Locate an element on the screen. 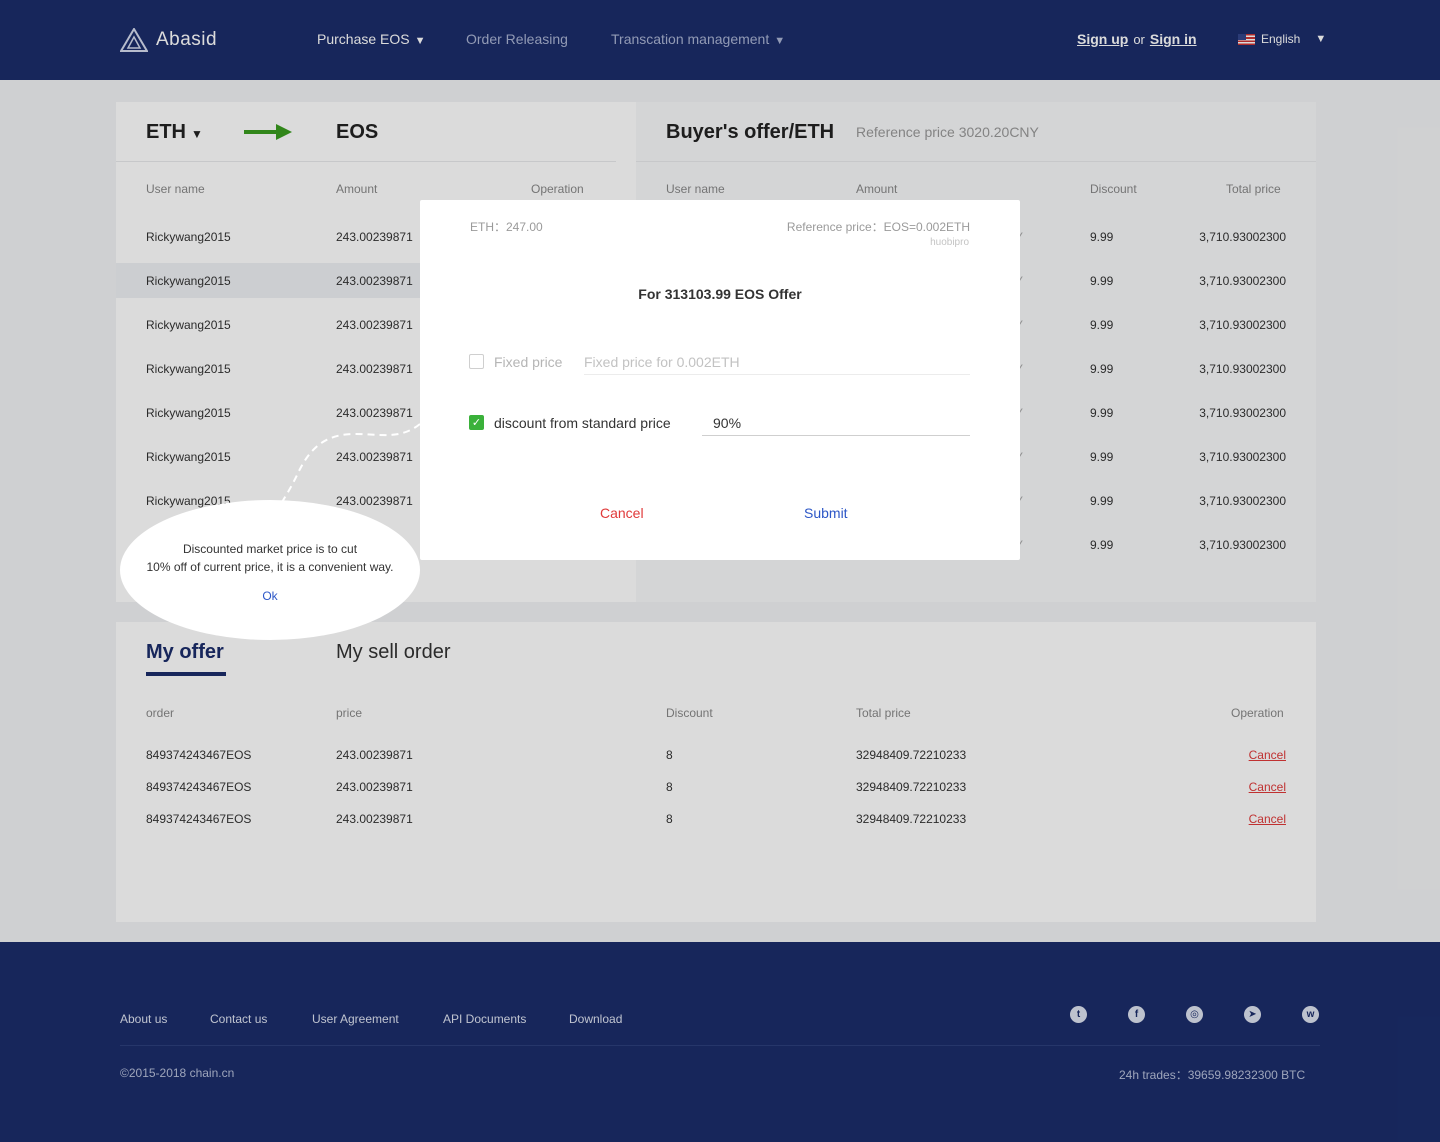 The image size is (1440, 1142). discount-underline is located at coordinates (836, 435).